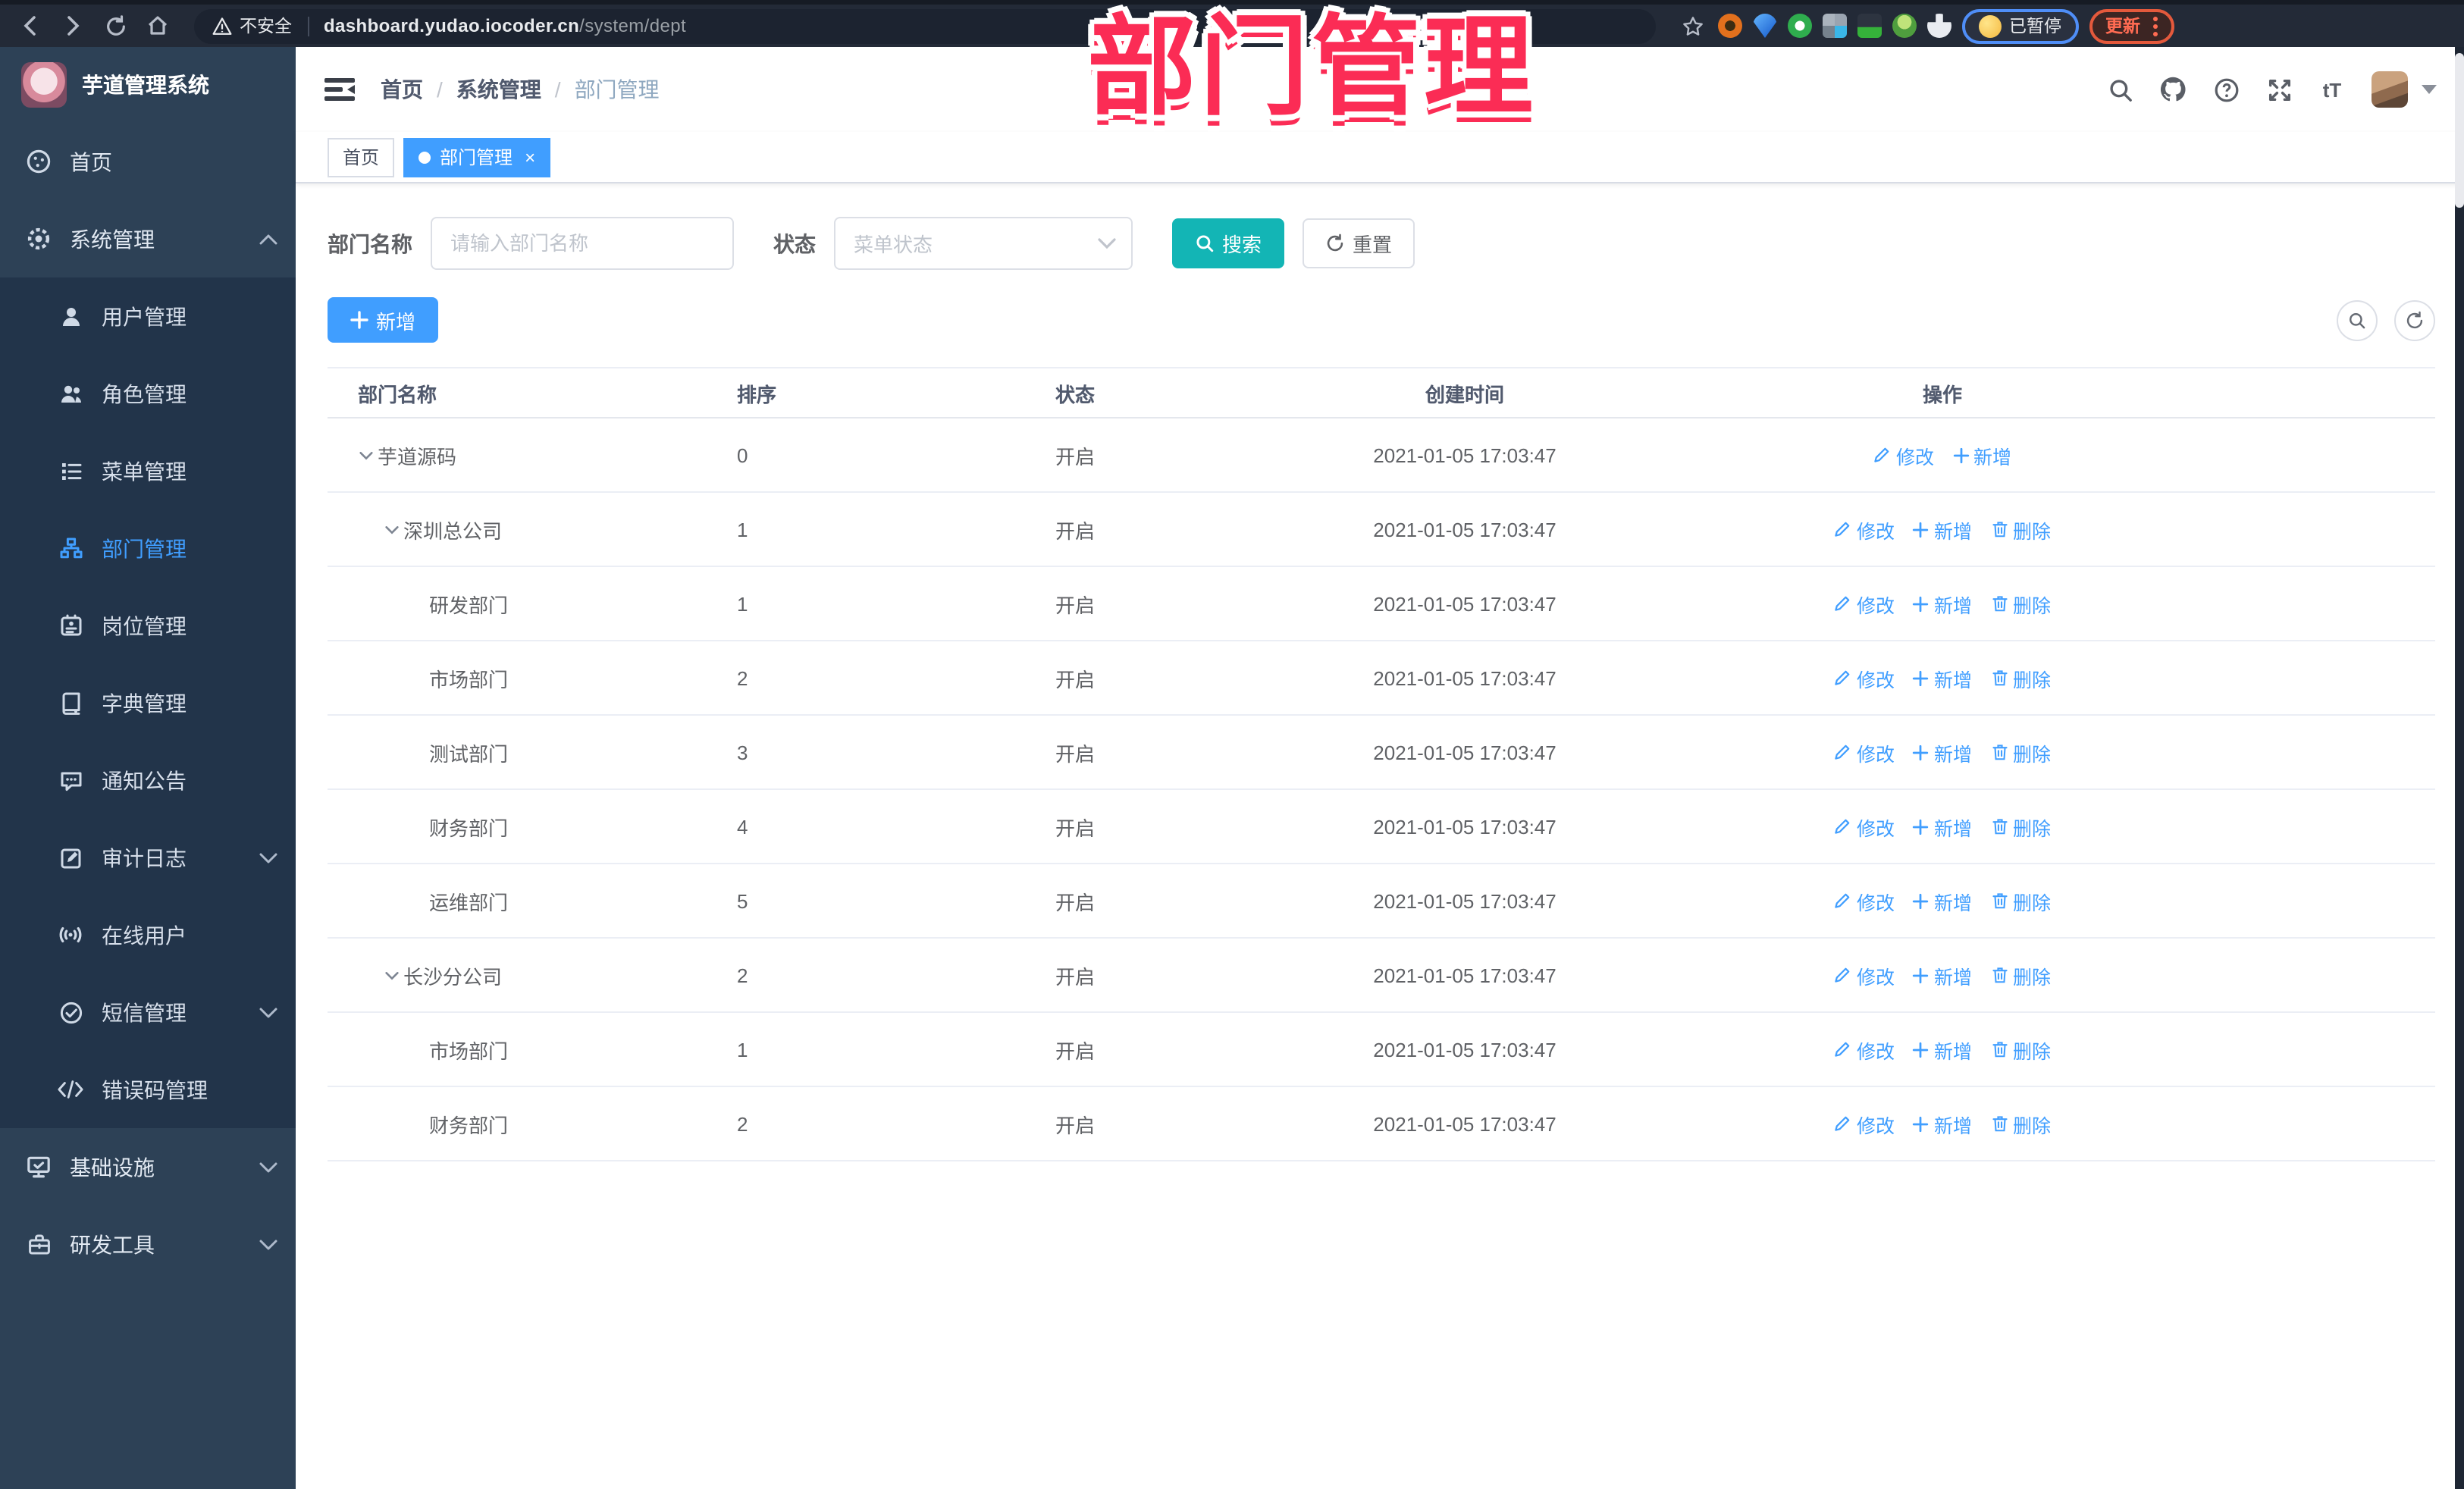 The height and width of the screenshot is (1489, 2464). What do you see at coordinates (1765, 26) in the screenshot?
I see `extension-gem-icon` at bounding box center [1765, 26].